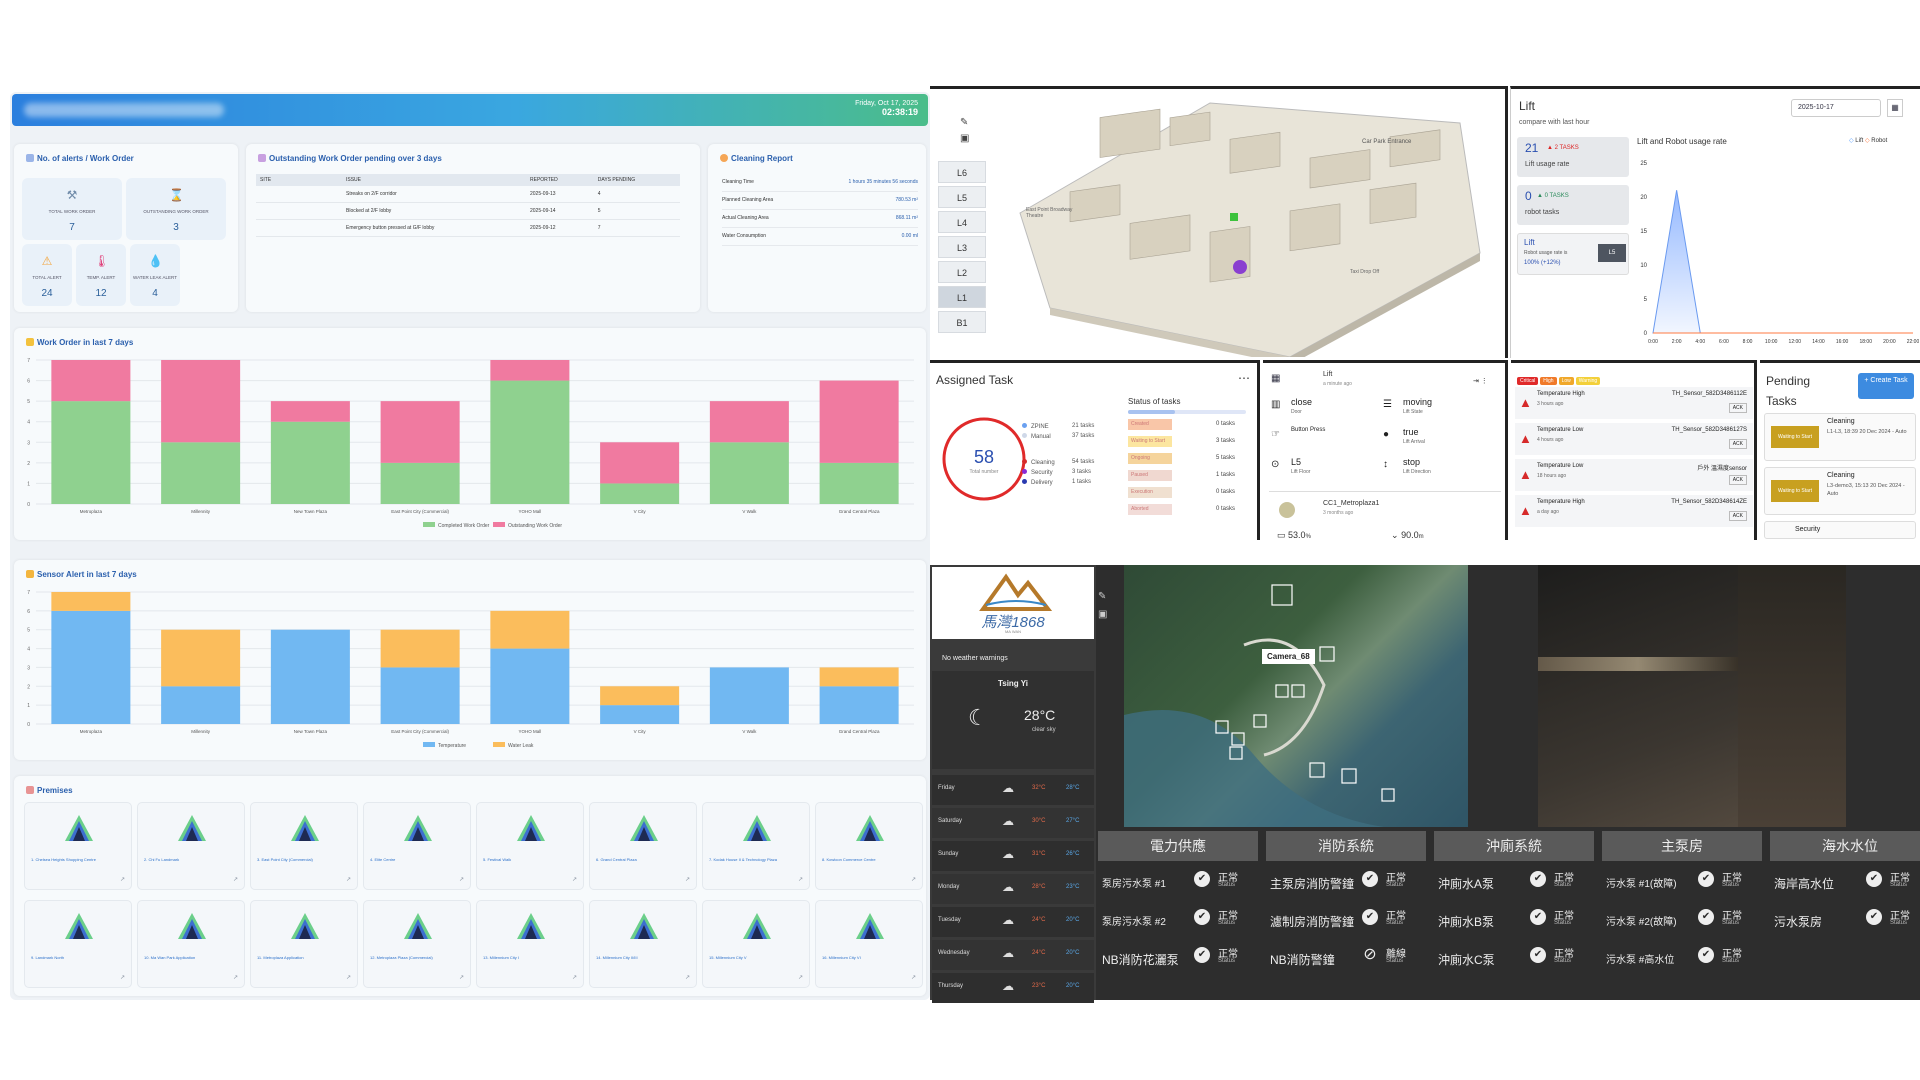 This screenshot has width=1920, height=1080. I want to click on more-menu-icon: ⋯, so click(1244, 378).